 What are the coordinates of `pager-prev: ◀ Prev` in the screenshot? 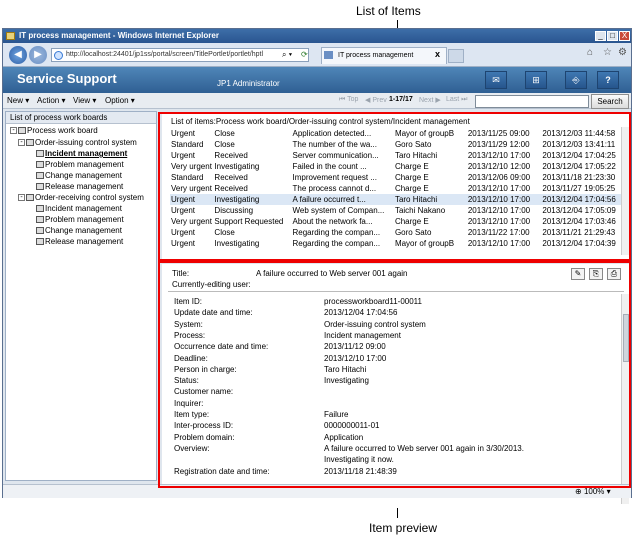 It's located at (376, 100).